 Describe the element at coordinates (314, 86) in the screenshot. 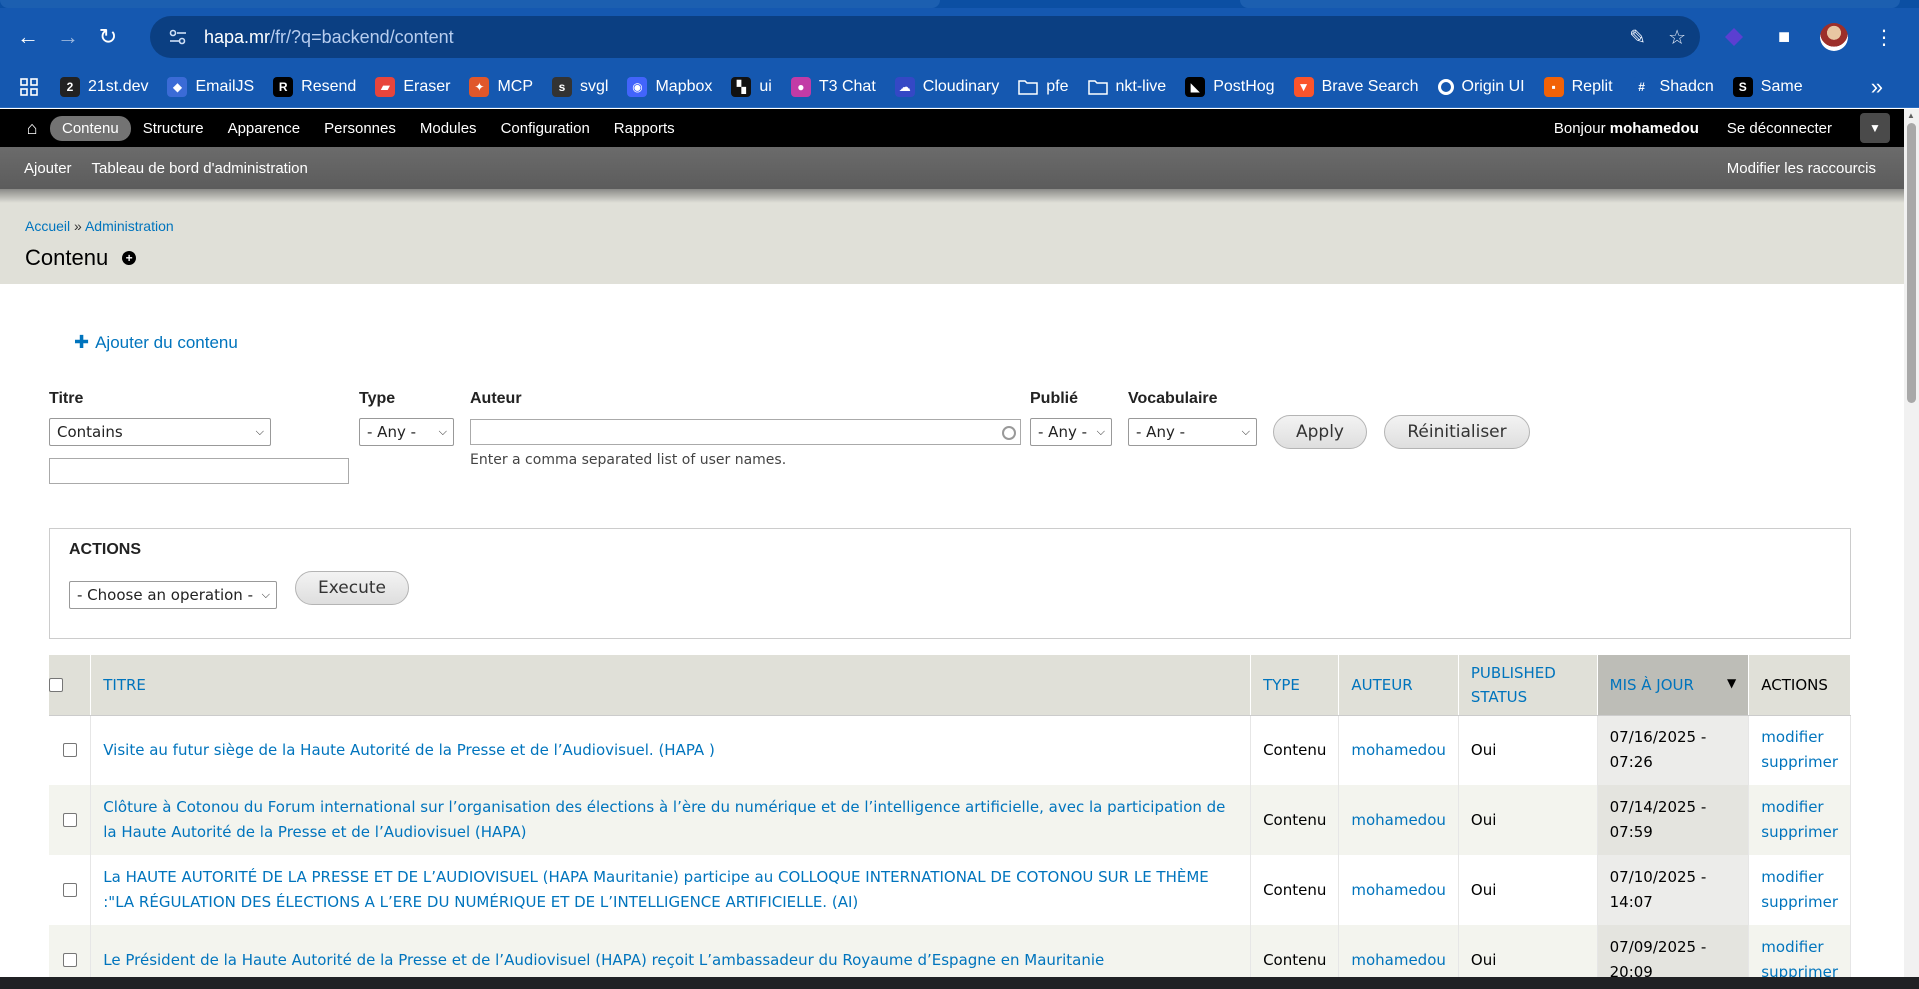

I see `bookmark-item: R Resend` at that location.